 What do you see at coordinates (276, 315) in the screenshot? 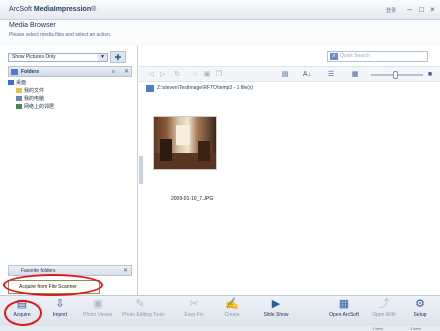
I see `toolbar-button-label: Slide Show` at bounding box center [276, 315].